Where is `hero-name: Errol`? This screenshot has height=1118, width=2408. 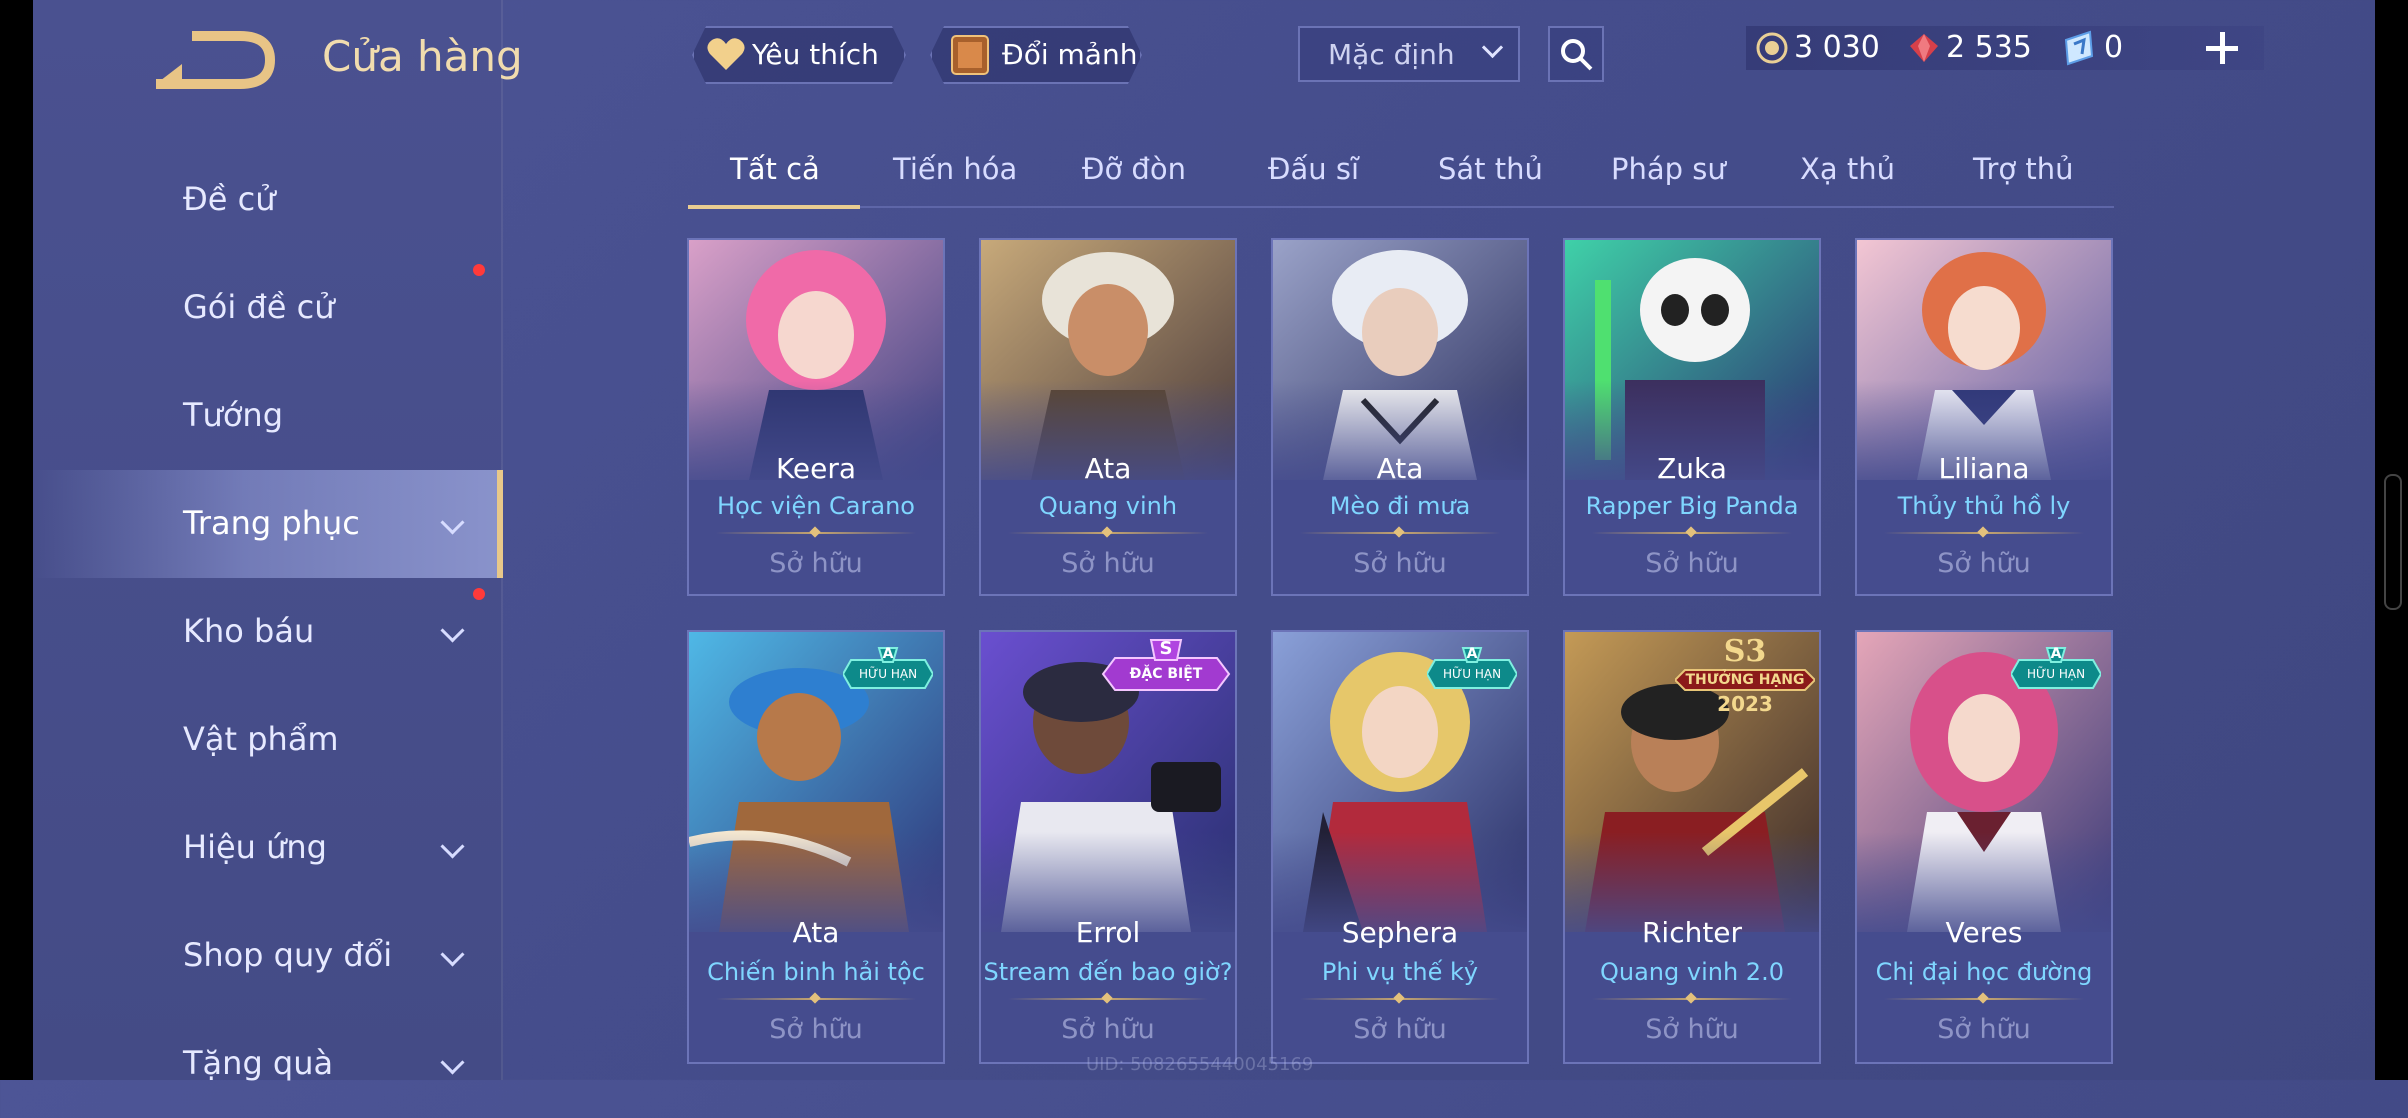 hero-name: Errol is located at coordinates (1108, 932).